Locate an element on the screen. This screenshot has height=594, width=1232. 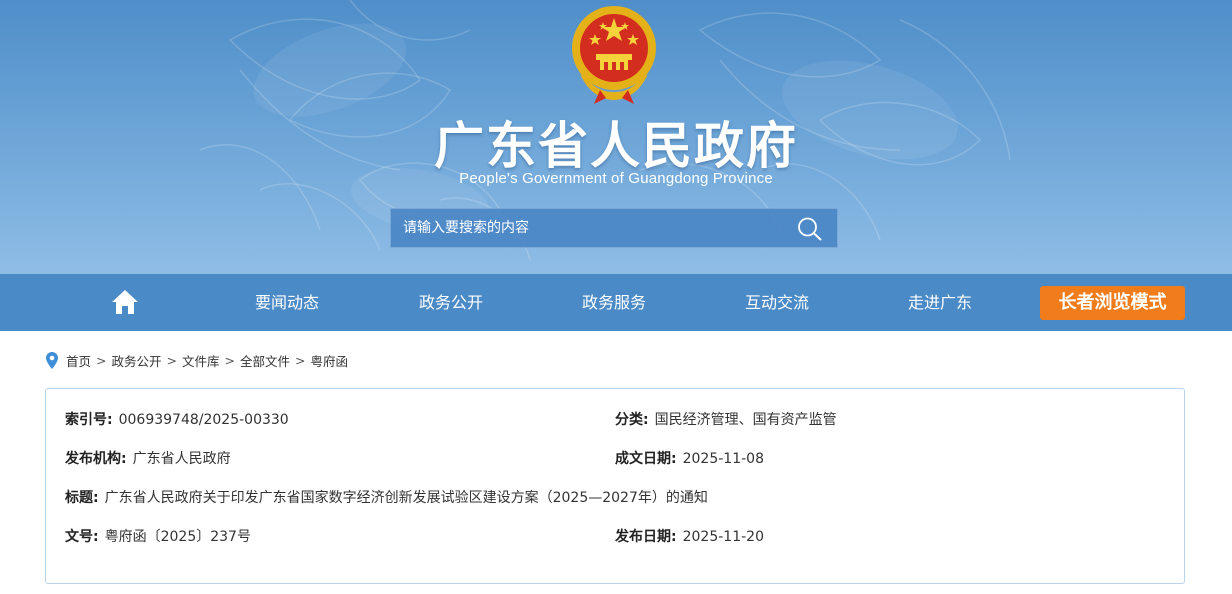
publisher-field: 发布机构: 广东省人民政府 is located at coordinates (148, 458).